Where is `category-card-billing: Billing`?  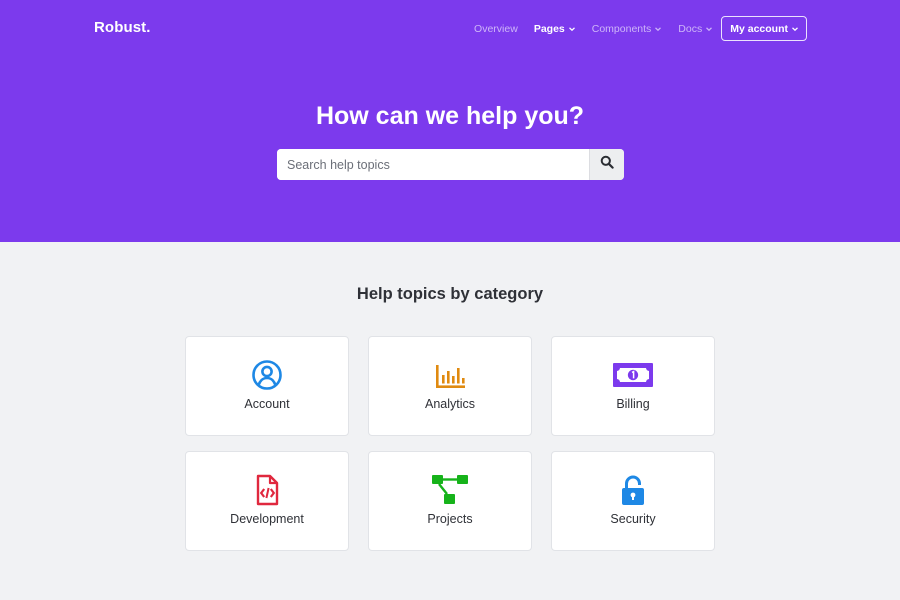
category-card-billing: Billing is located at coordinates (633, 386).